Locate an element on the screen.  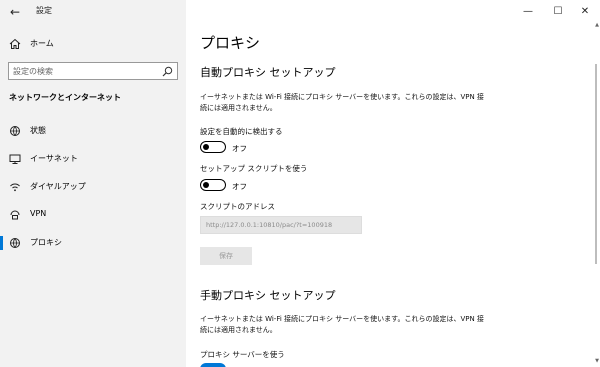
sidebar-item-proxy: プロキシ is located at coordinates (93, 243).